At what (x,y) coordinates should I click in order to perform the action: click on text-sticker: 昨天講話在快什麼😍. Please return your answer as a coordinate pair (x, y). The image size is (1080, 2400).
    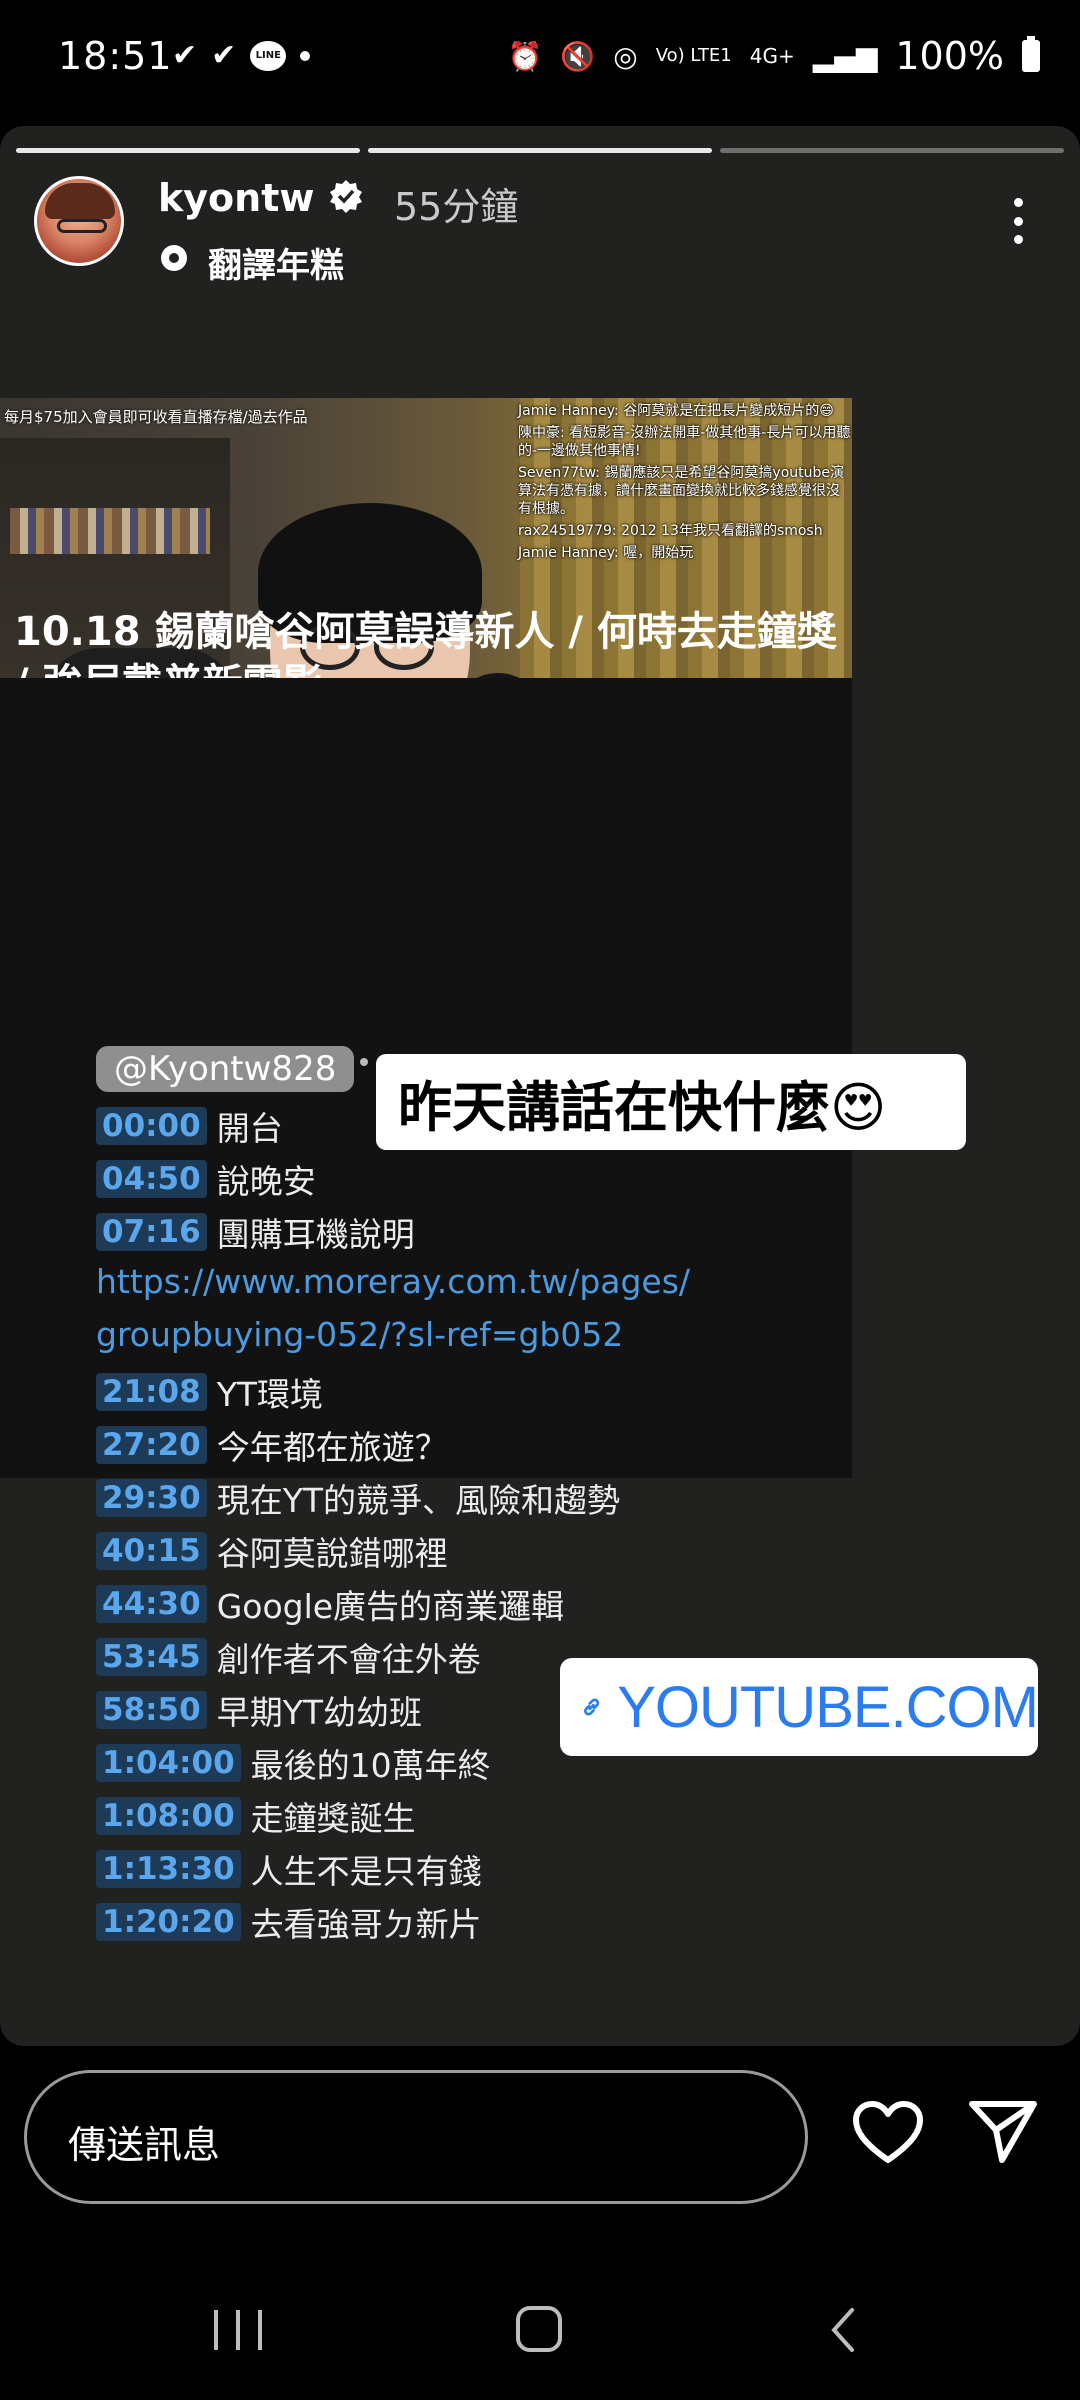
    Looking at the image, I should click on (671, 1102).